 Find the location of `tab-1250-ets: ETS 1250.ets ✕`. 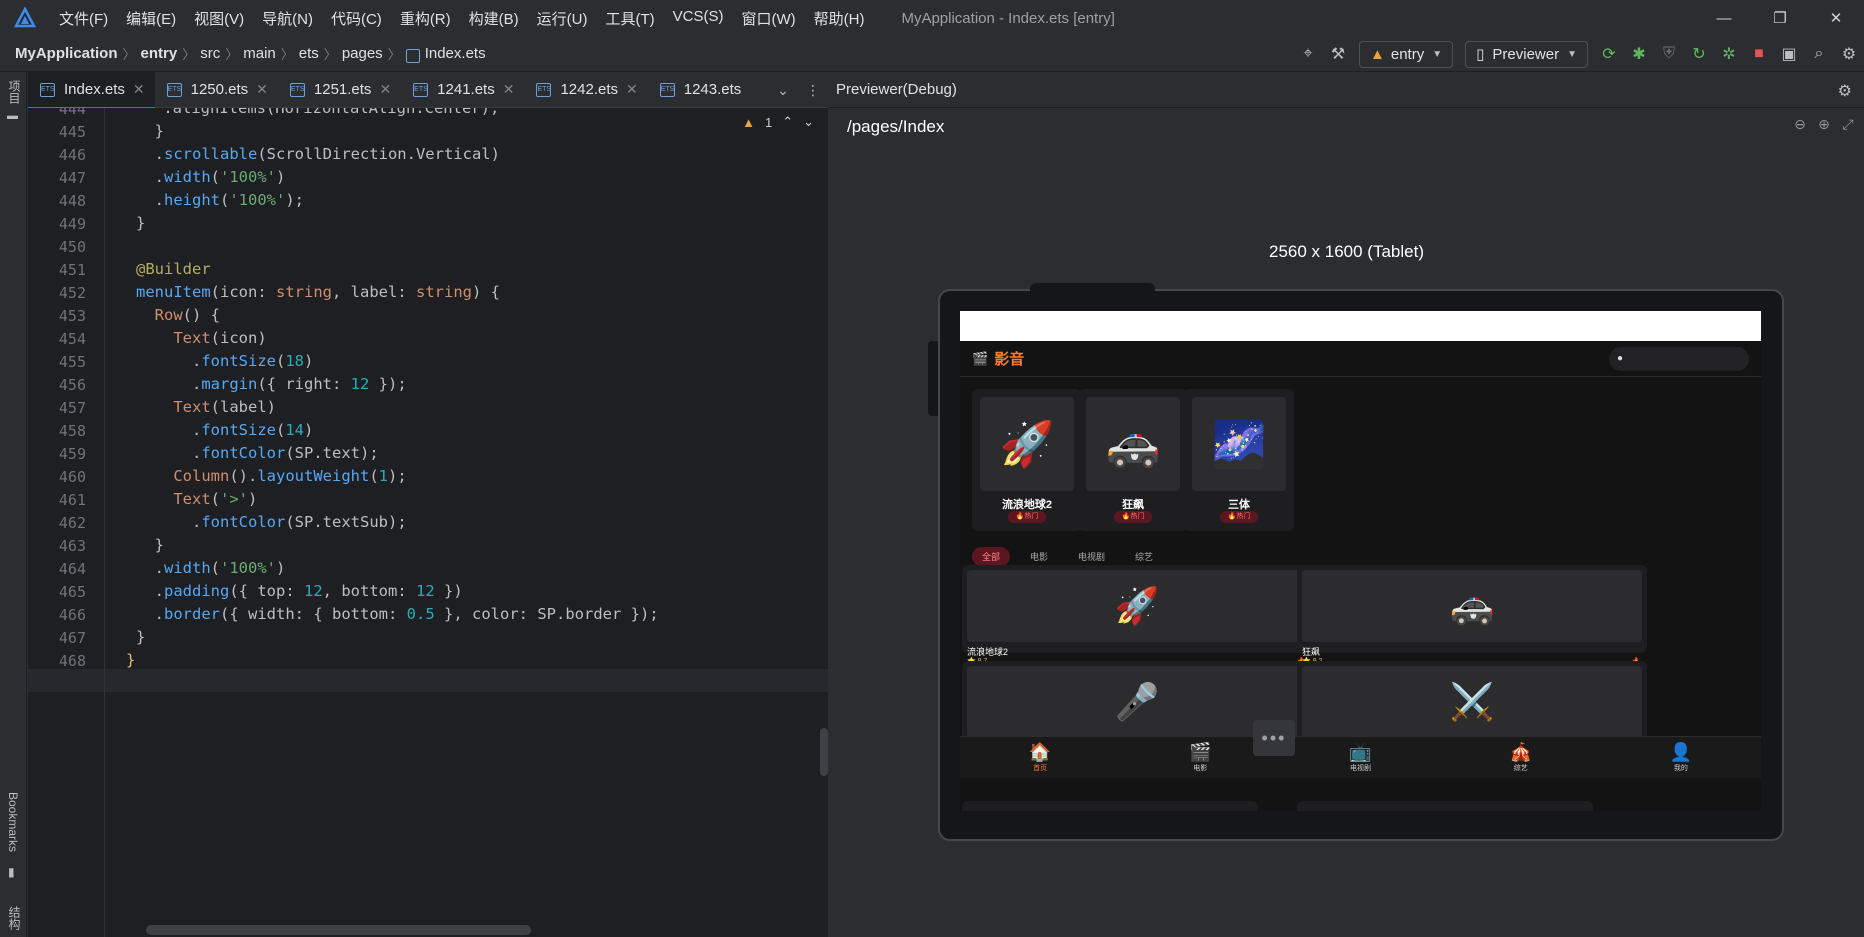

tab-1250-ets: ETS 1250.ets ✕ is located at coordinates (216, 90).